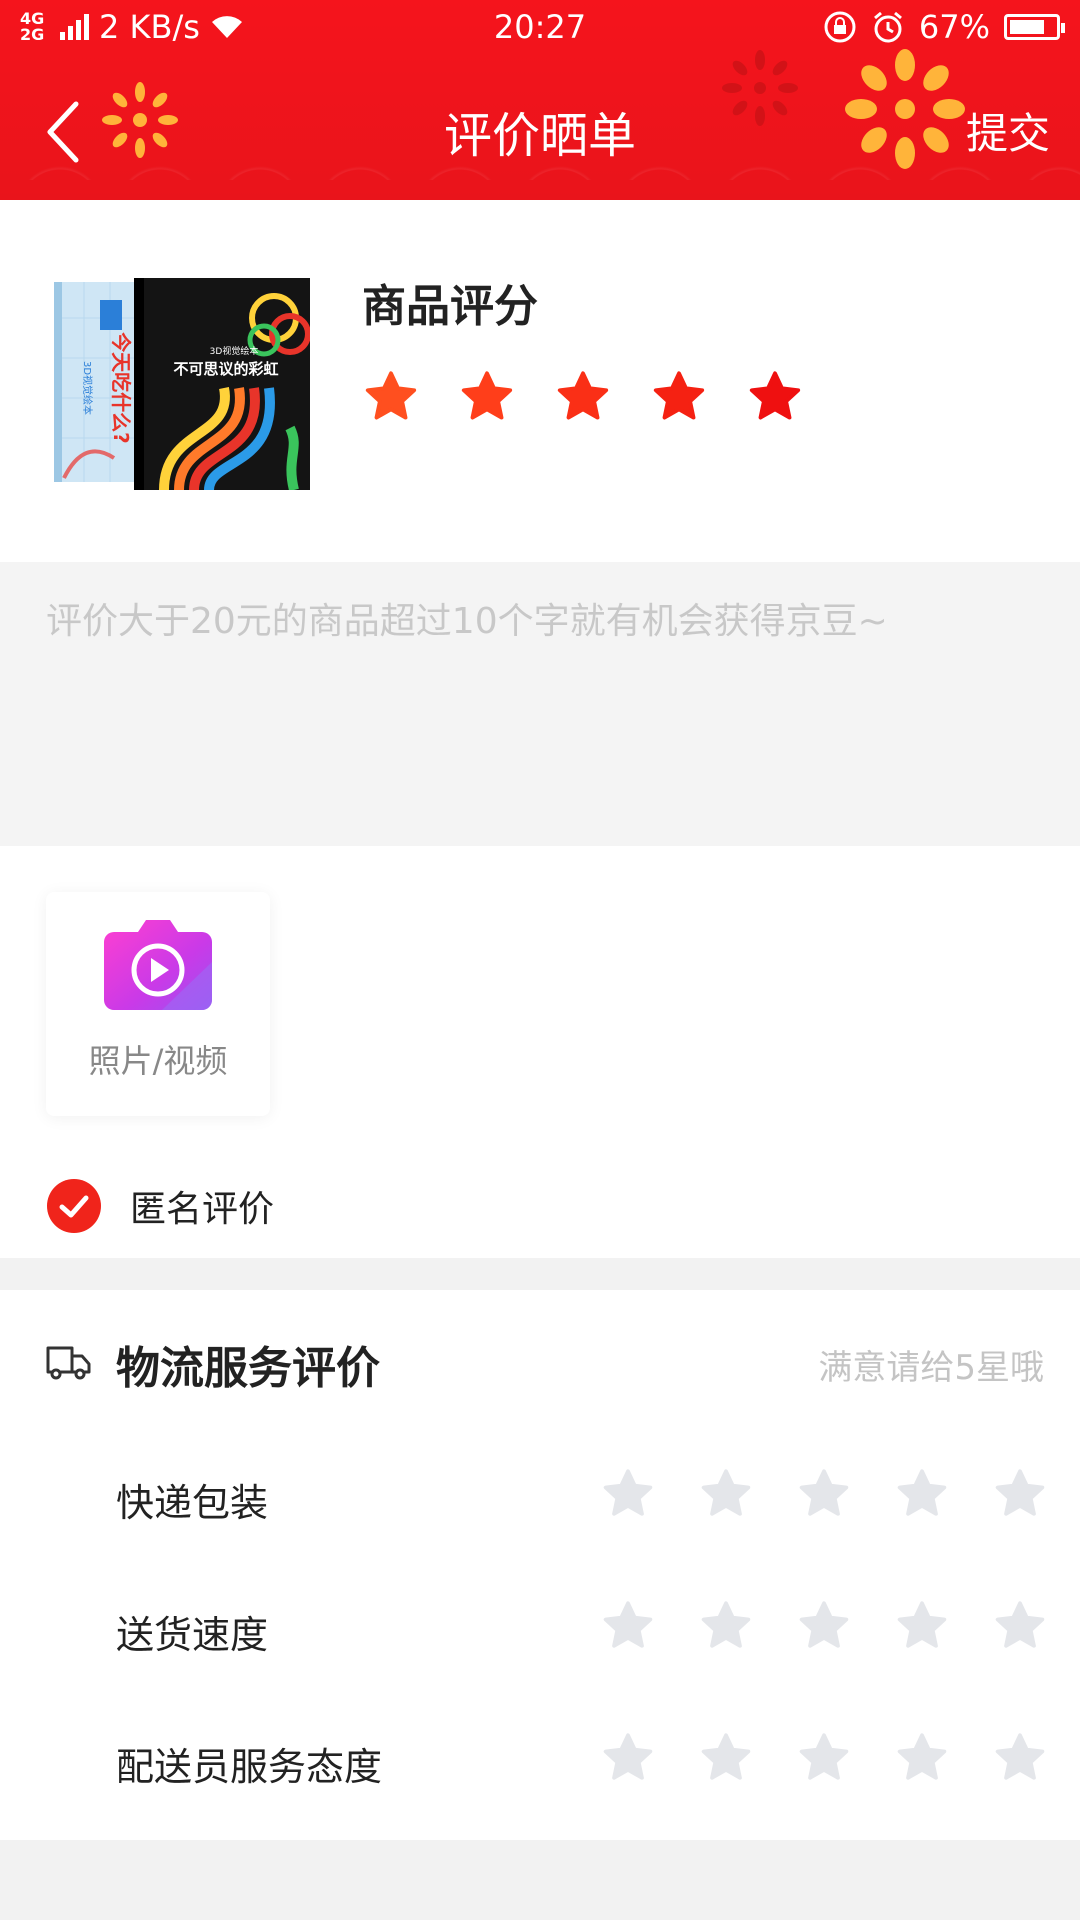 The image size is (1080, 1920). What do you see at coordinates (840, 27) in the screenshot?
I see `lock-rotation-icon` at bounding box center [840, 27].